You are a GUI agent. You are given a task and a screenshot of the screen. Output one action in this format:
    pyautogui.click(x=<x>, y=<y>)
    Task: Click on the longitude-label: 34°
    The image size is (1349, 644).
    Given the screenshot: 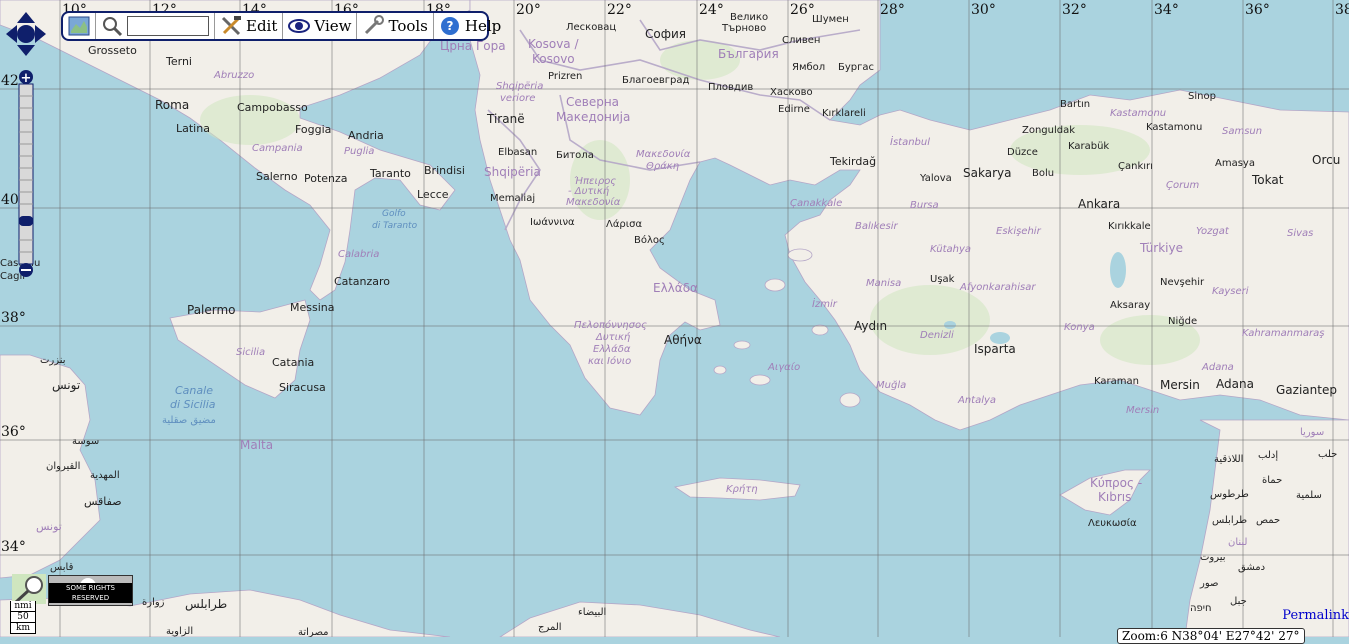 What is the action you would take?
    pyautogui.click(x=1166, y=10)
    